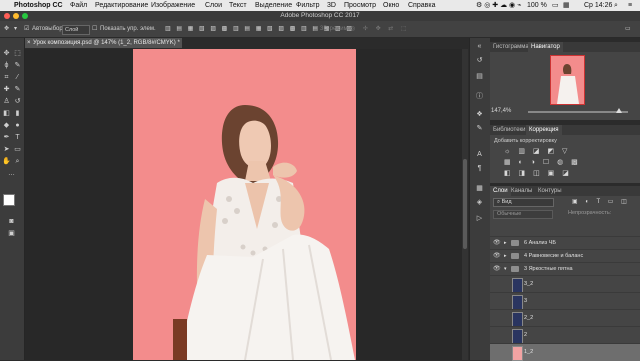 The width and height of the screenshot is (640, 361). Describe the element at coordinates (565, 47) in the screenshot. I see `navigator-tabs: Гистограмма Навигатор` at that location.